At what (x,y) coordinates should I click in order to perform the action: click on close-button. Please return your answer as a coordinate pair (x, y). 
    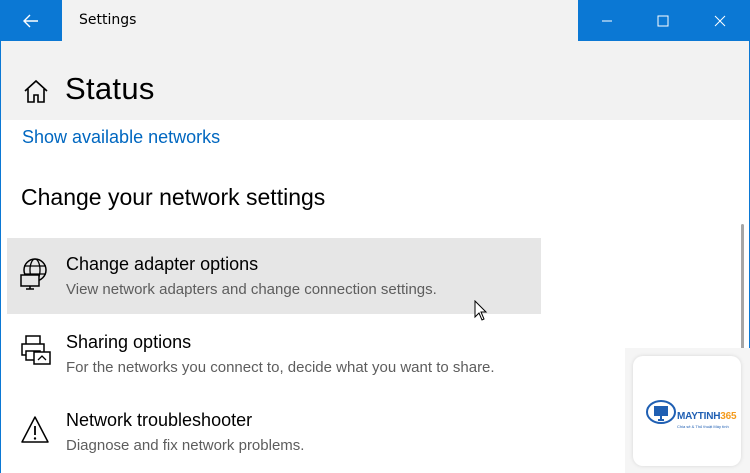
    Looking at the image, I should click on (719, 20).